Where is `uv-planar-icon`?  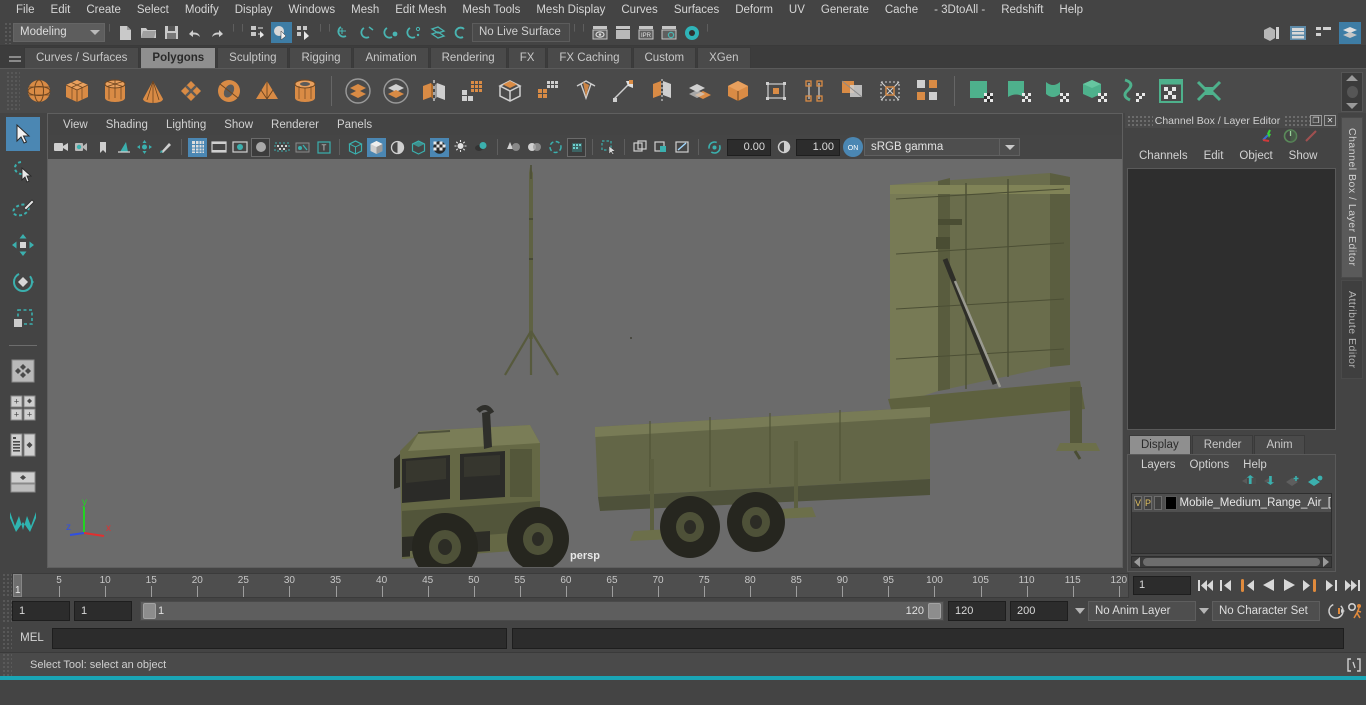
uv-planar-icon is located at coordinates (981, 91).